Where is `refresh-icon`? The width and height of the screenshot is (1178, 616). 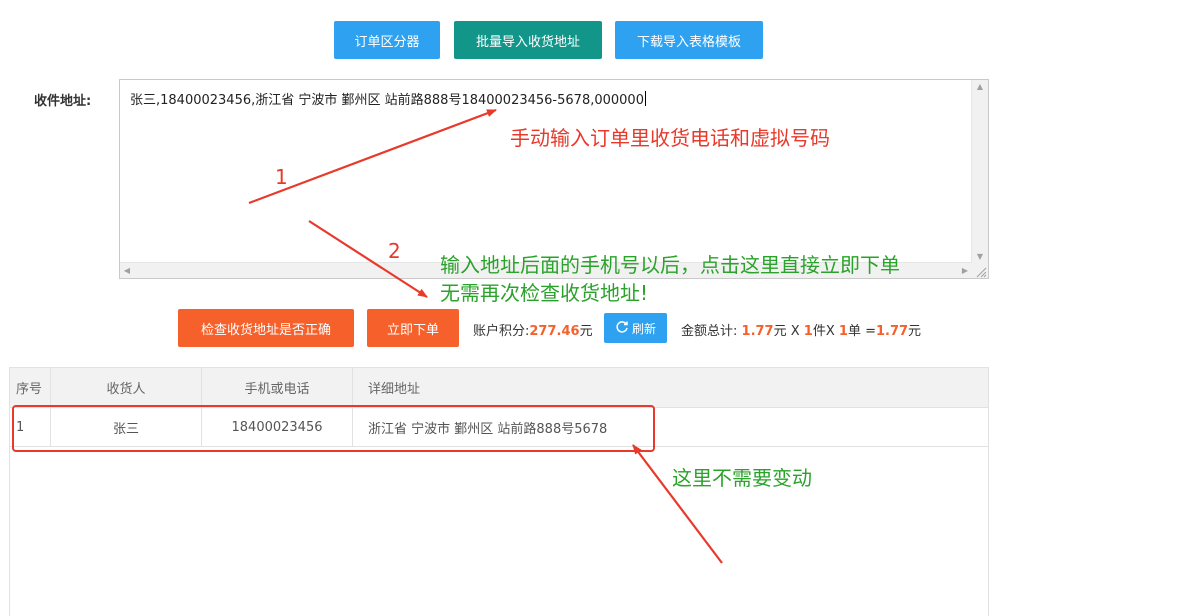 refresh-icon is located at coordinates (622, 328).